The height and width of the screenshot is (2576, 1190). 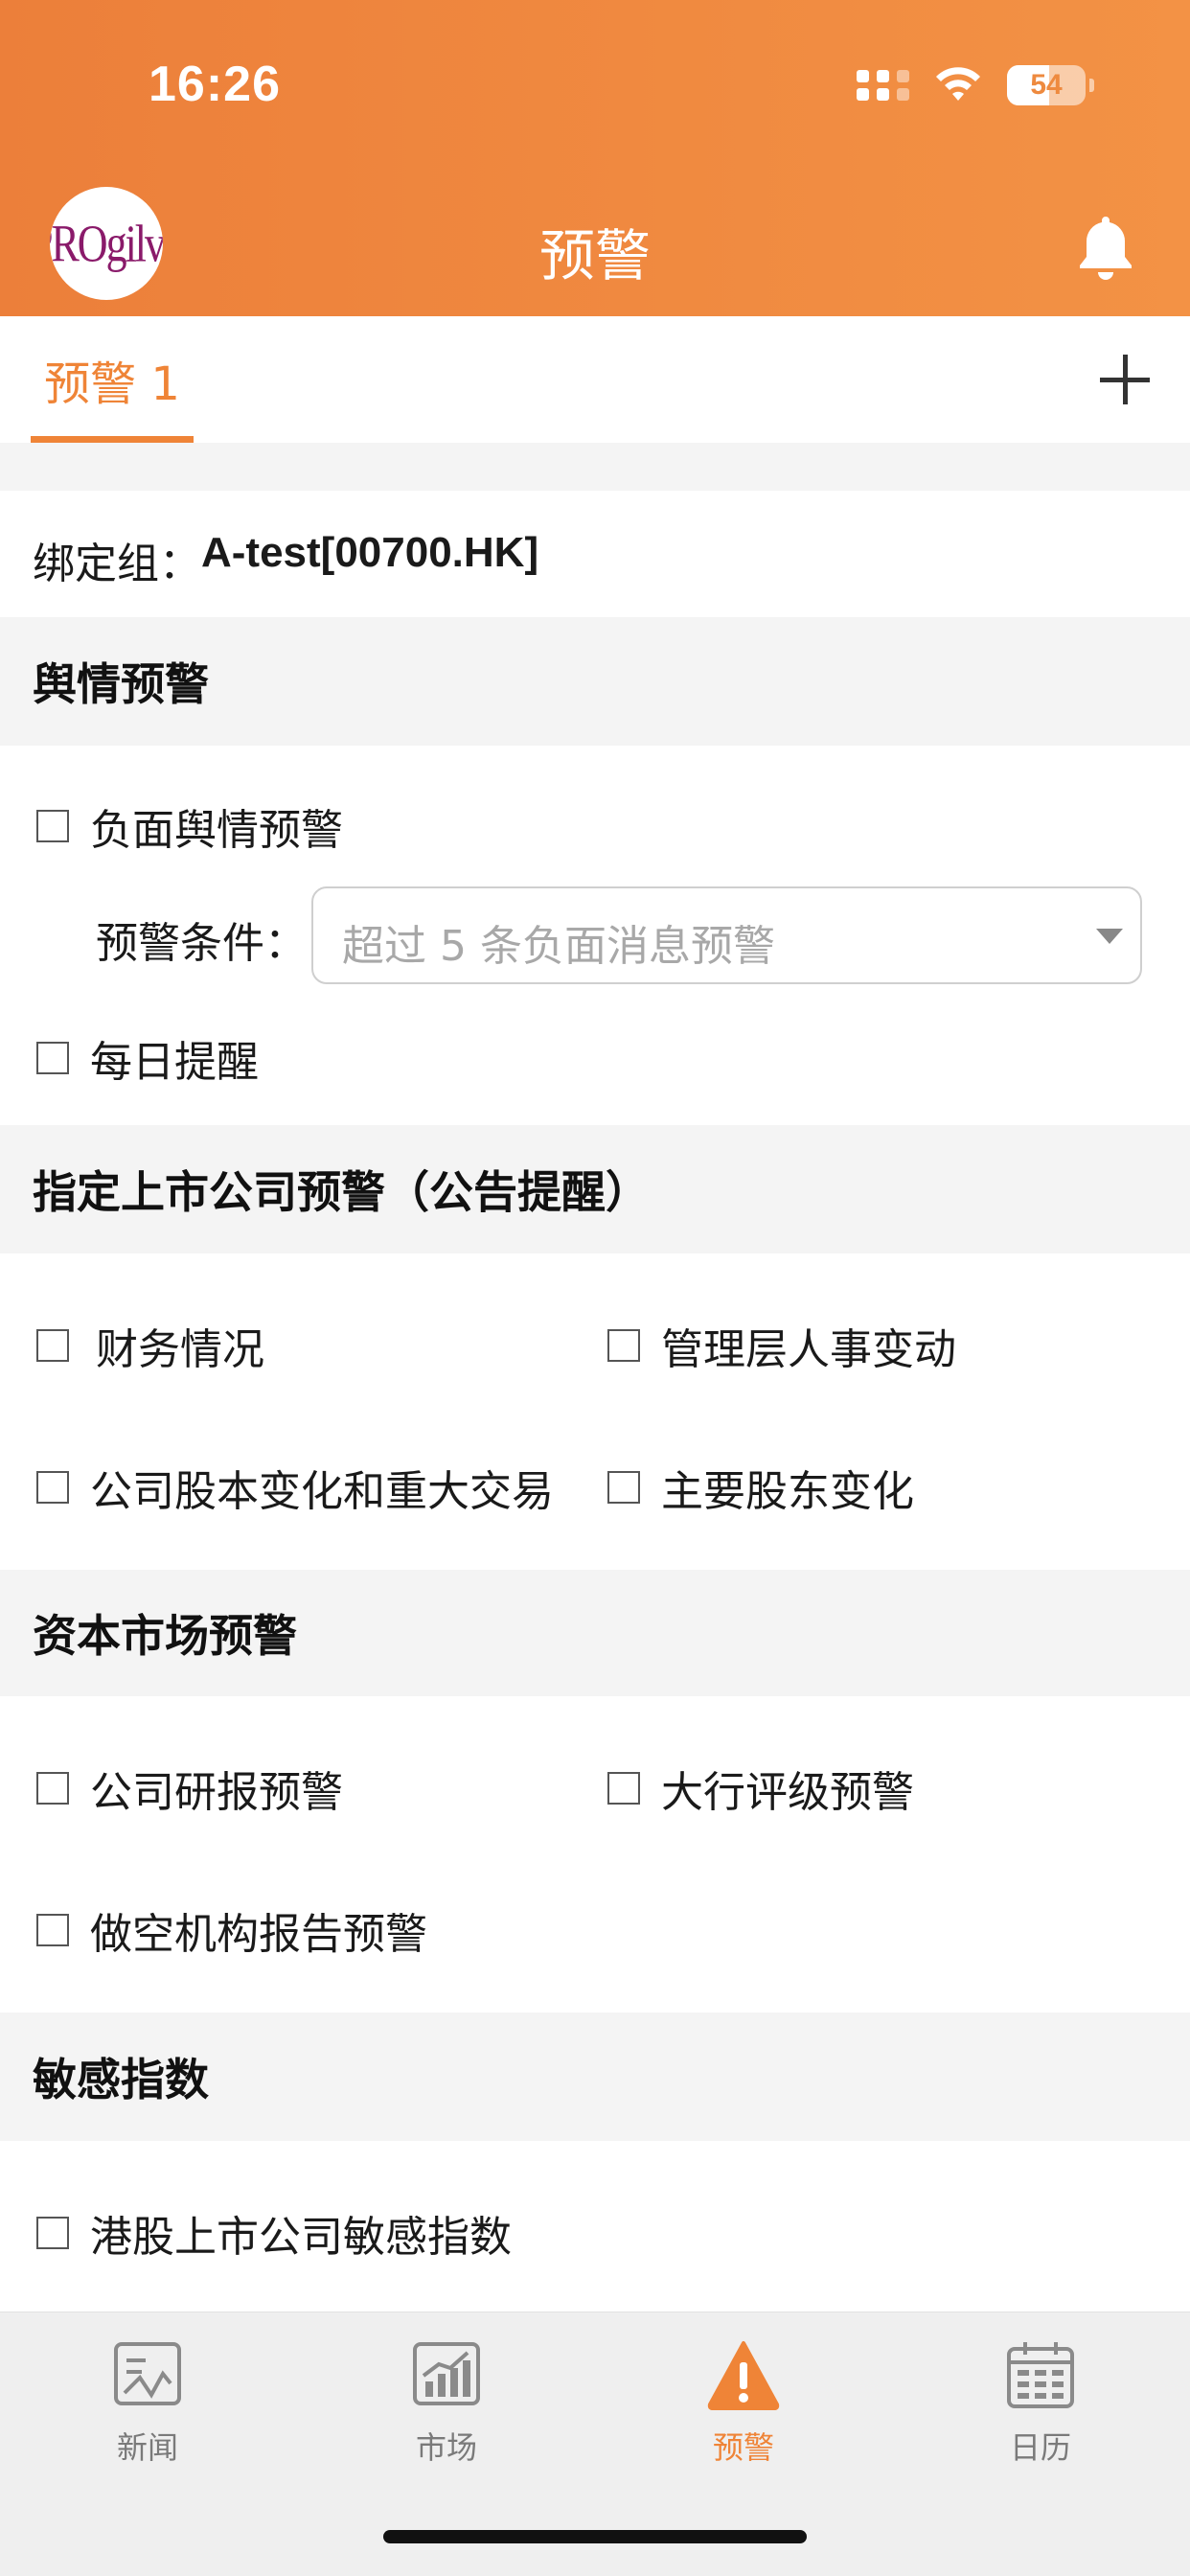 What do you see at coordinates (342, 1192) in the screenshot?
I see `section-title: 指定上市公司预警（公告提醒）` at bounding box center [342, 1192].